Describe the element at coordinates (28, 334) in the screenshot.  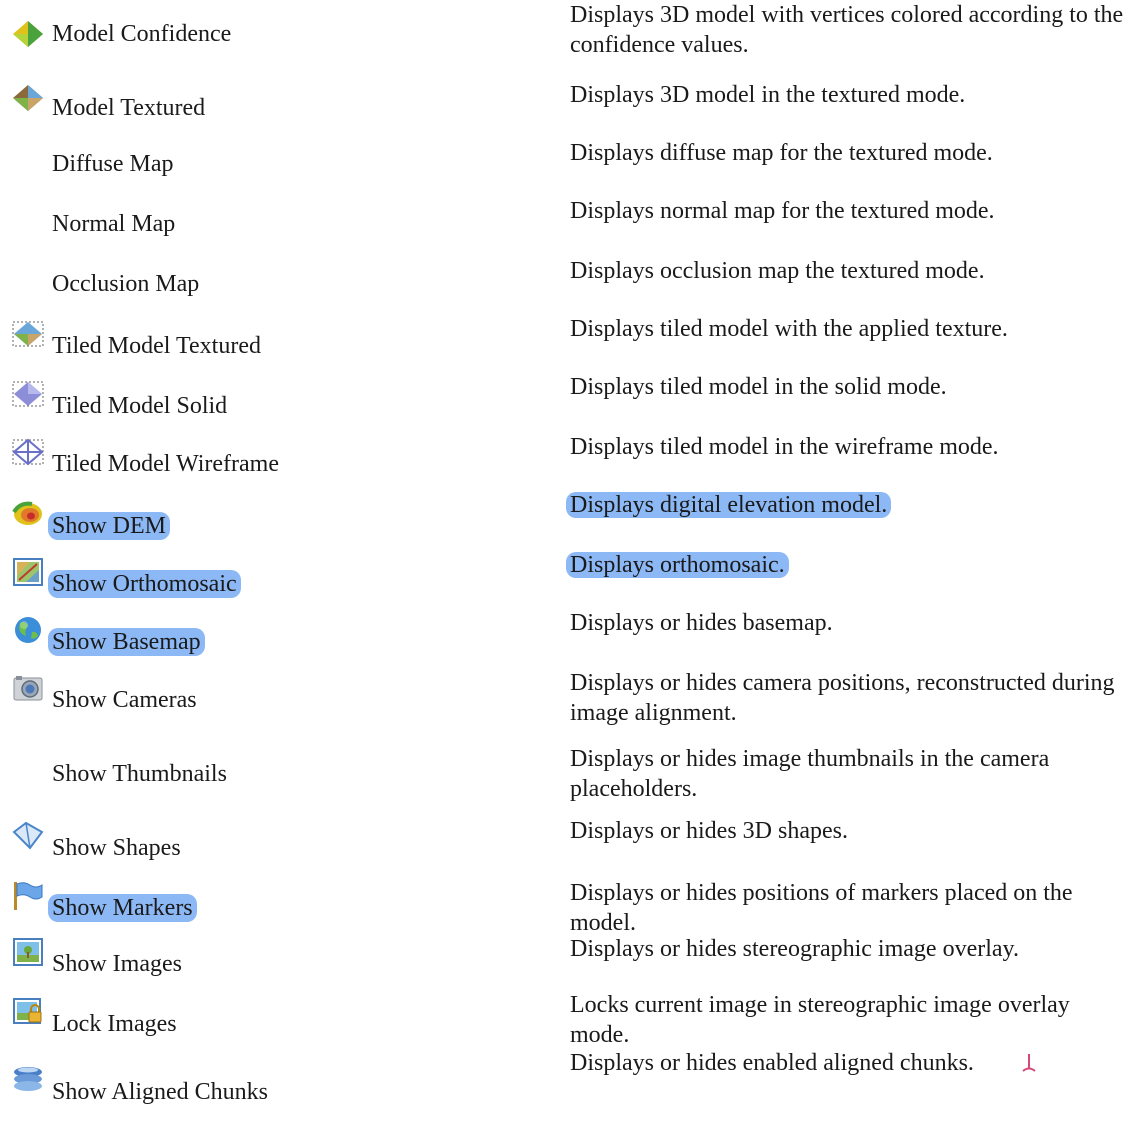
I see `tiled-model-textured-icon` at that location.